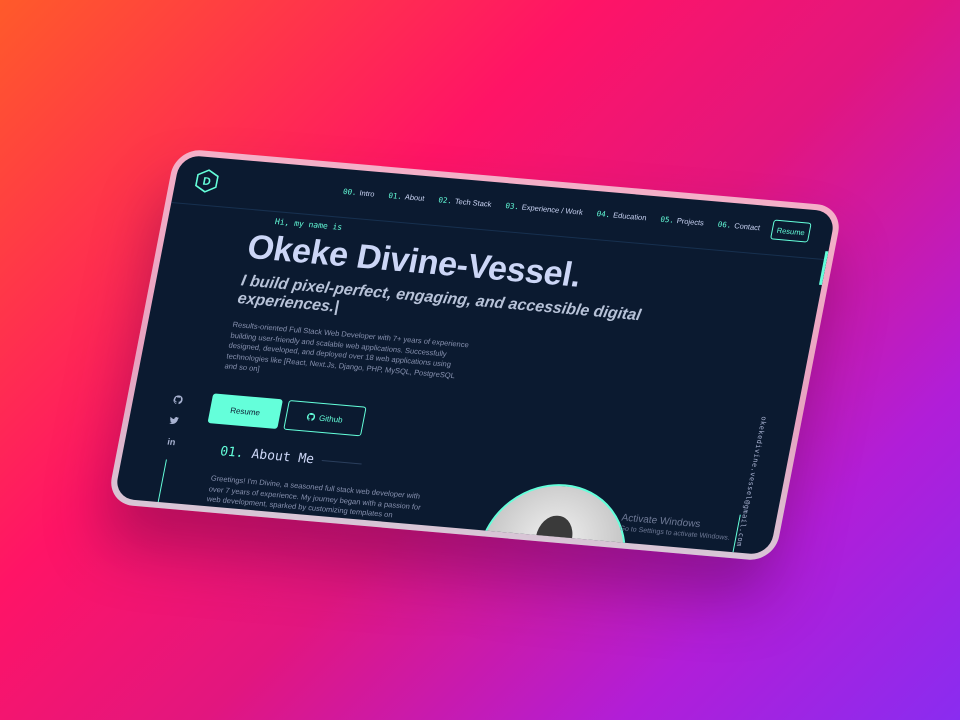 The height and width of the screenshot is (720, 960). I want to click on nav-label: Contact, so click(747, 227).